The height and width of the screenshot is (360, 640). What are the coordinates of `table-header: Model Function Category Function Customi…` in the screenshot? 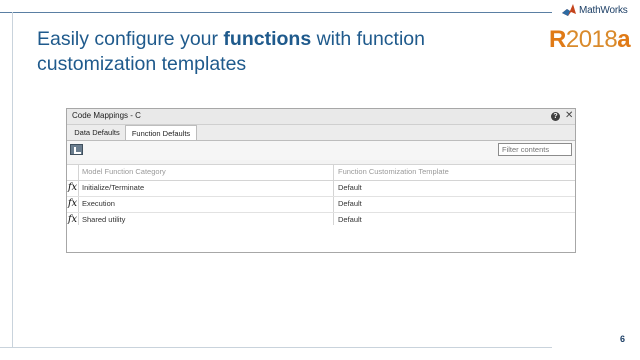 It's located at (321, 172).